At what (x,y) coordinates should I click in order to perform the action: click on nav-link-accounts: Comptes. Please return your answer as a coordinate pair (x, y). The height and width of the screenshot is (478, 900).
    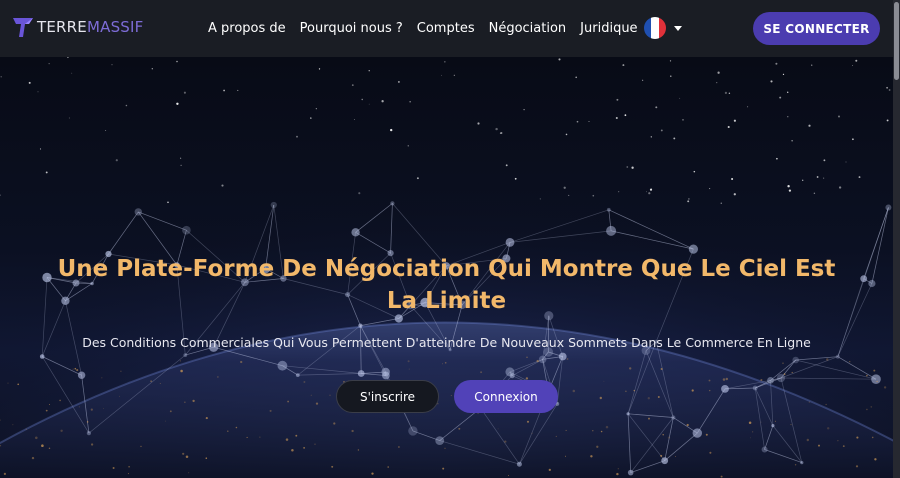
    Looking at the image, I should click on (446, 28).